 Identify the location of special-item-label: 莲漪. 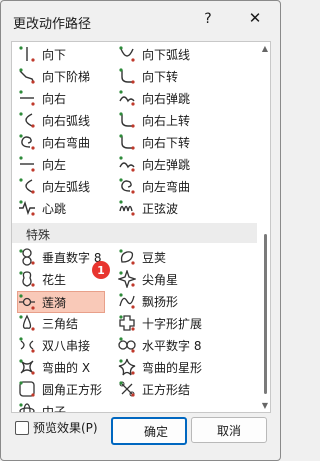
(54, 302).